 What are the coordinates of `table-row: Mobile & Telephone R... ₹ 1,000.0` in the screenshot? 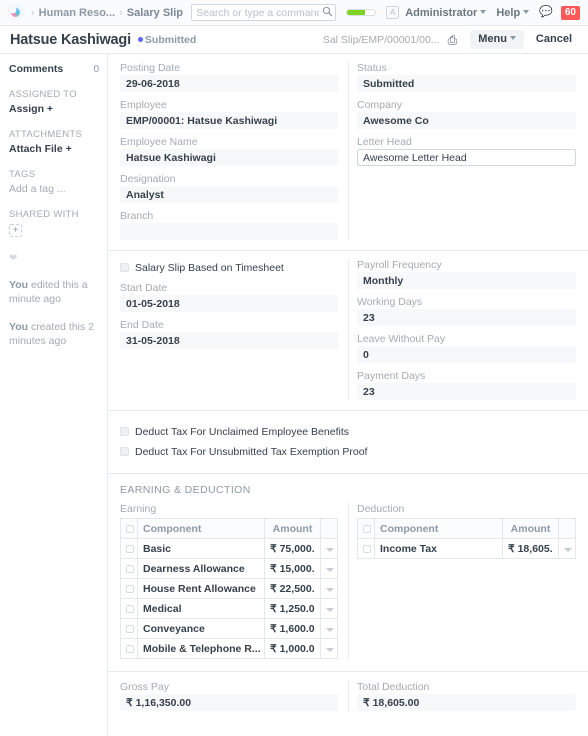 It's located at (229, 648).